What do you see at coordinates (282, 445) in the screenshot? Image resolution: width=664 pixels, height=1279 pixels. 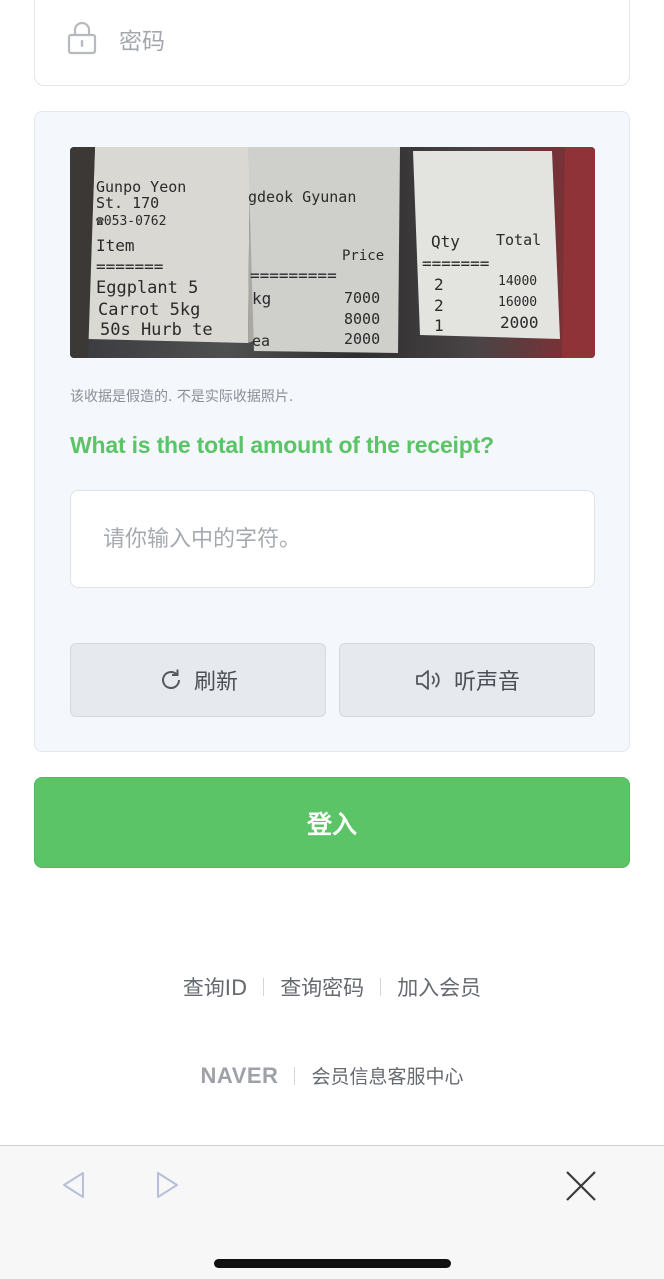 I see `captcha-question: What is the total amount of the receipt?` at bounding box center [282, 445].